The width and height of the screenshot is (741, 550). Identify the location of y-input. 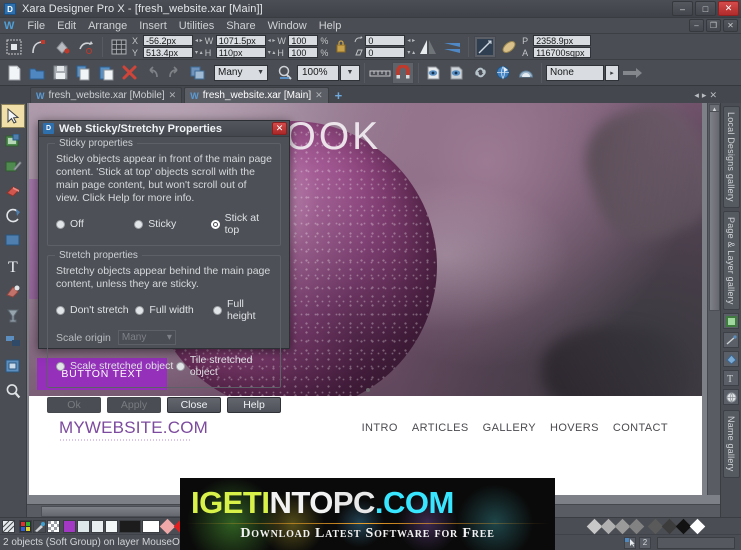
(168, 52).